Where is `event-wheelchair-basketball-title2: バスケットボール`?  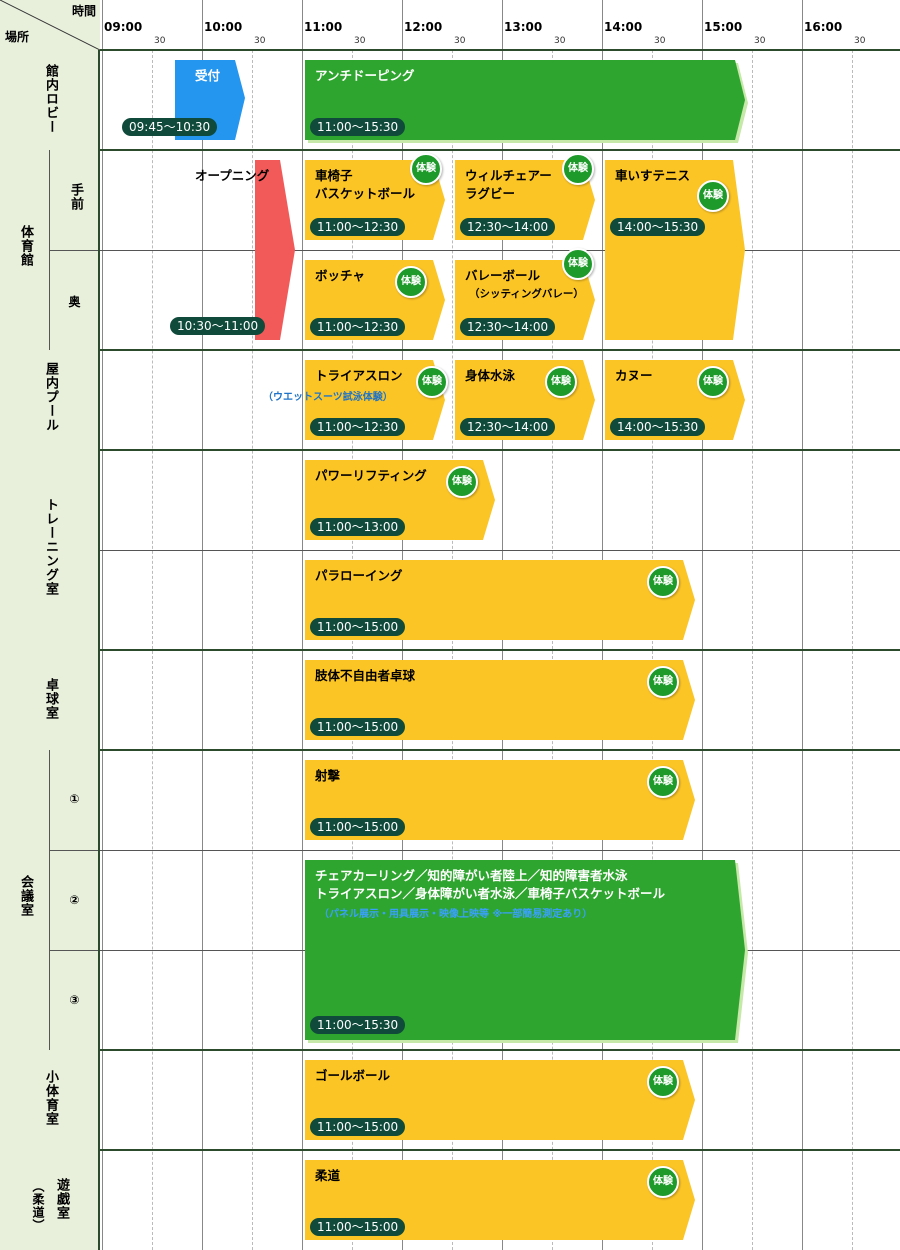
event-wheelchair-basketball-title2: バスケットボール is located at coordinates (365, 193).